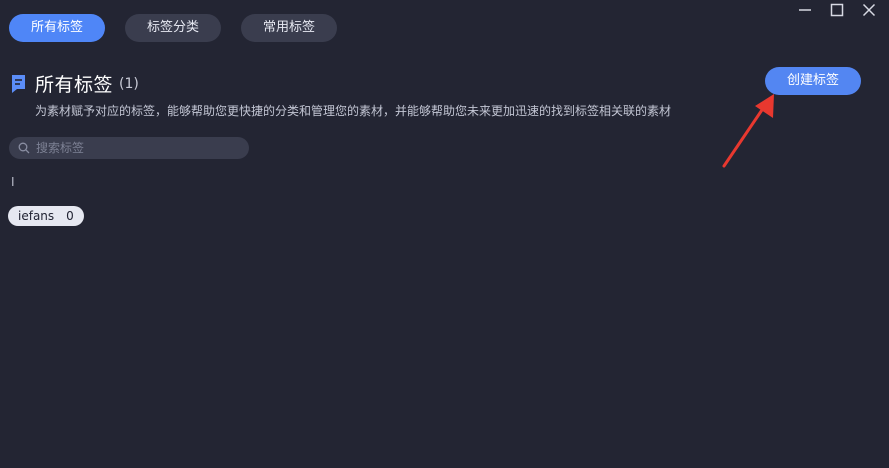  What do you see at coordinates (18, 83) in the screenshot?
I see `tag-list-icon` at bounding box center [18, 83].